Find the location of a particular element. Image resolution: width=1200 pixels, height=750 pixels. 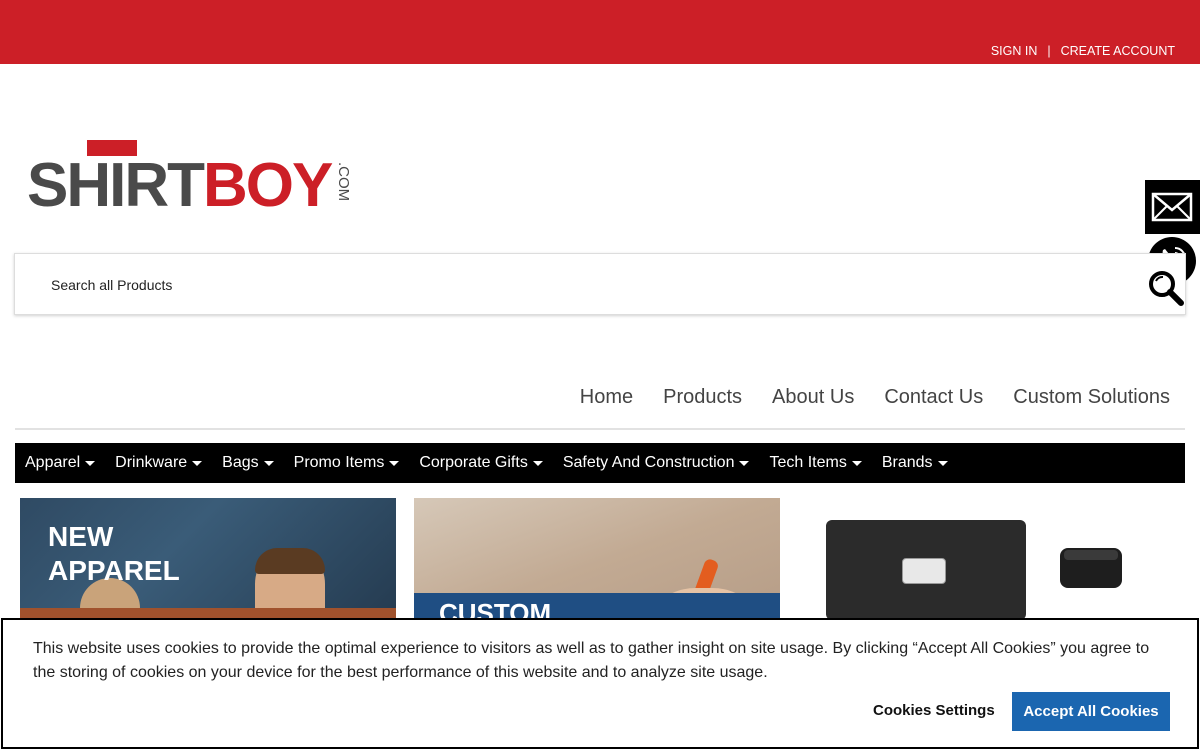

category-apparel: Apparel is located at coordinates (60, 463).